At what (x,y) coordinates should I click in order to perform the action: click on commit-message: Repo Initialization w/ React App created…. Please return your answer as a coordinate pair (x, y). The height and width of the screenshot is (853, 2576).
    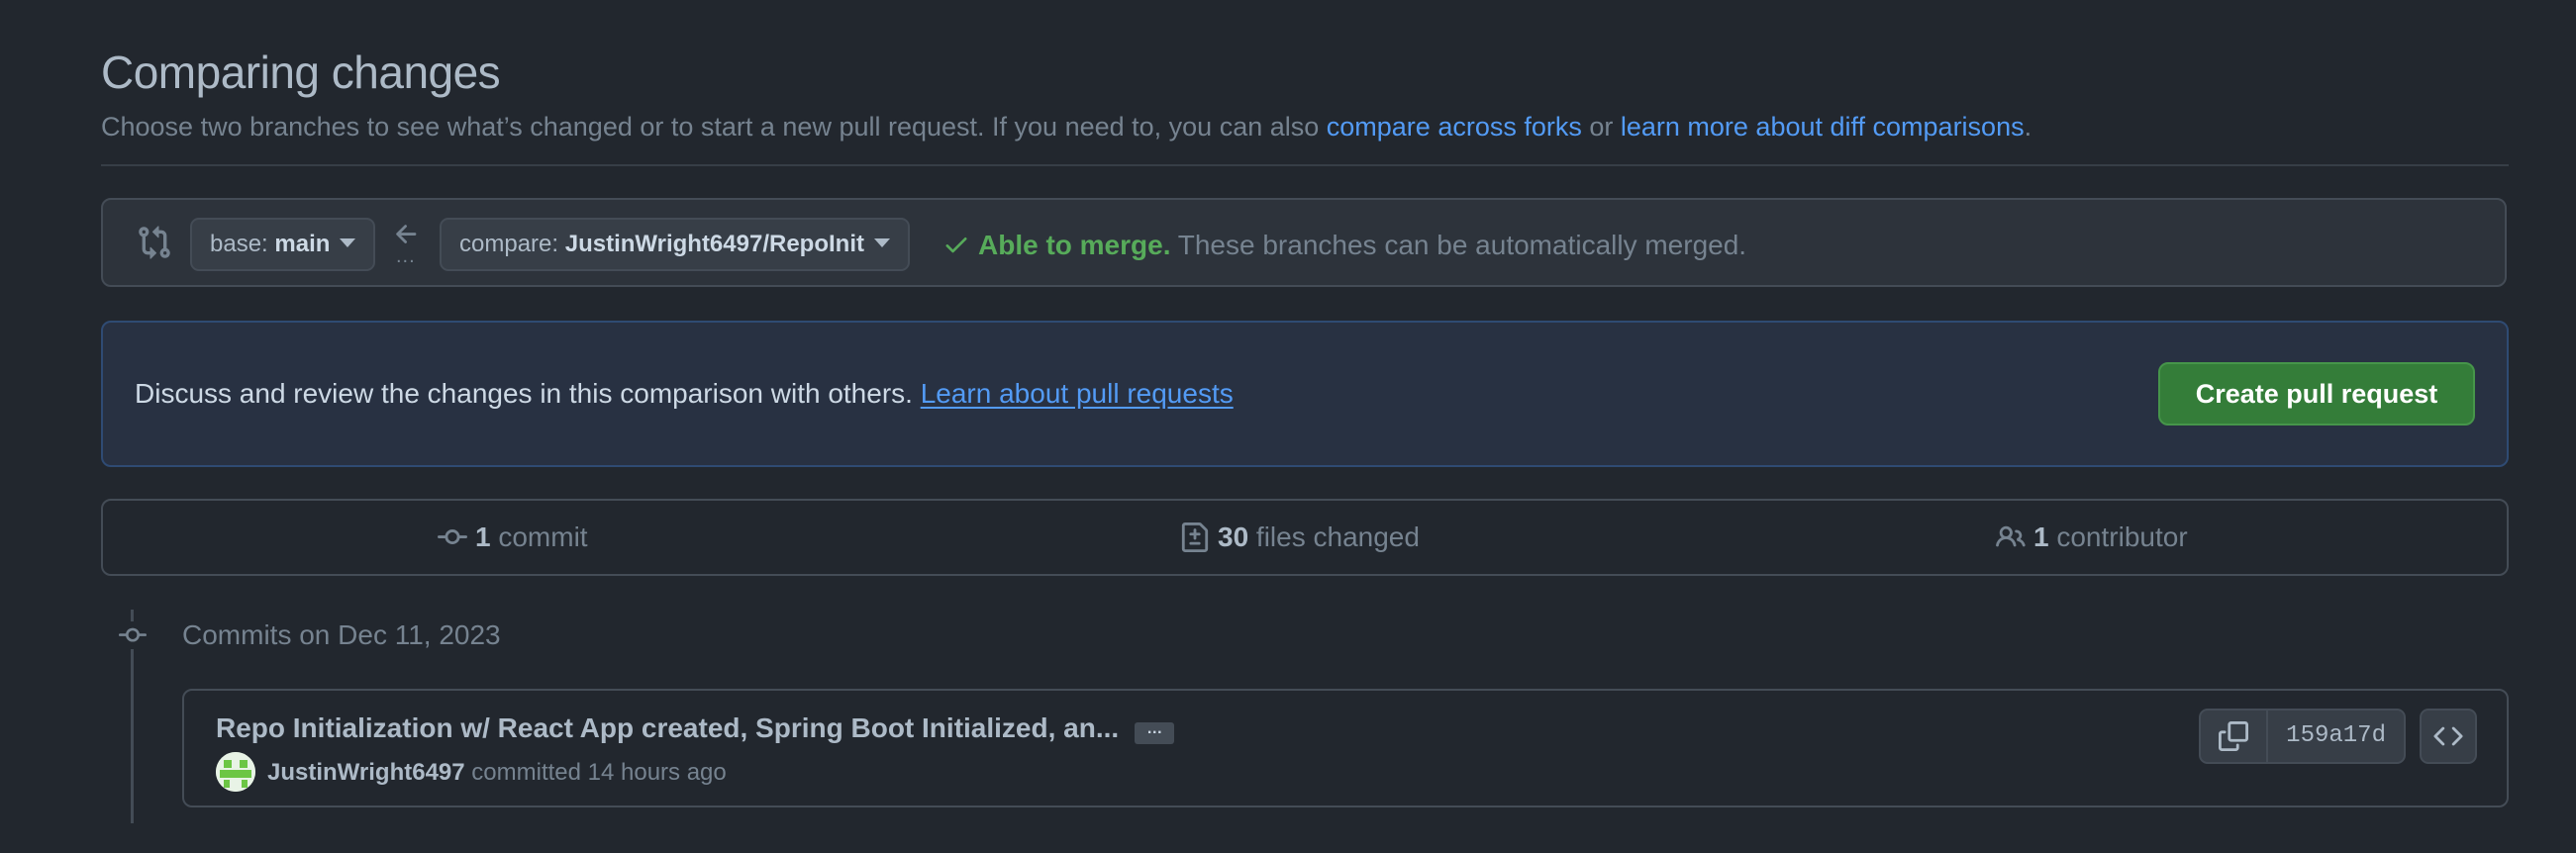
    Looking at the image, I should click on (696, 728).